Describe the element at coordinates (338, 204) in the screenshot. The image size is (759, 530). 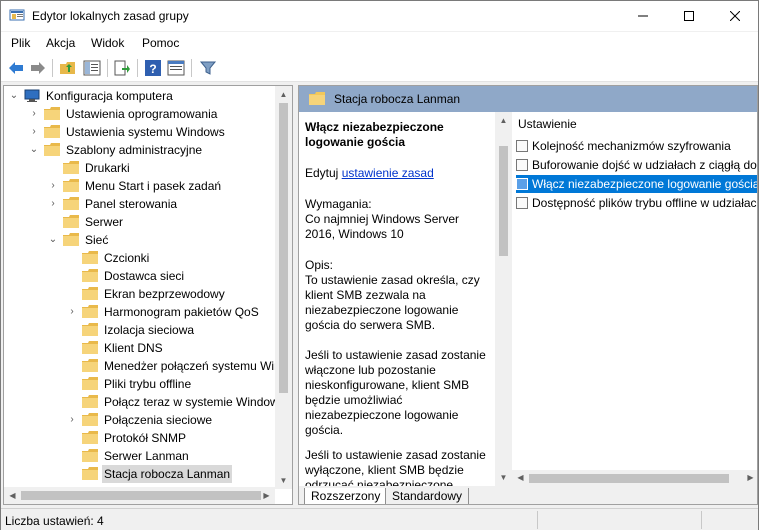
I see `requirements-label: Wymagania:` at that location.